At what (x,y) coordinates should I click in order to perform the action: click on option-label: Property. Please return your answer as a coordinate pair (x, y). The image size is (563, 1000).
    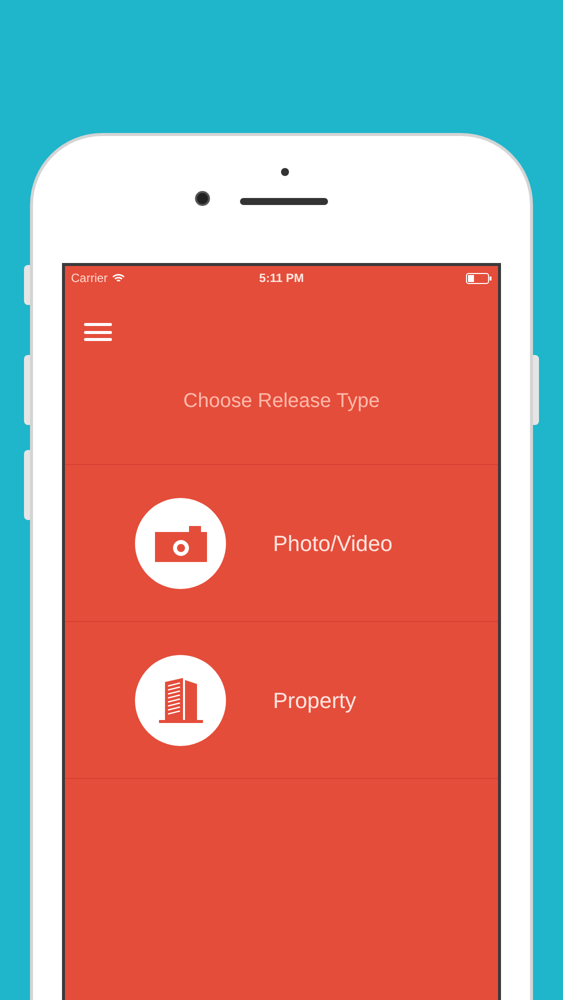
    Looking at the image, I should click on (314, 700).